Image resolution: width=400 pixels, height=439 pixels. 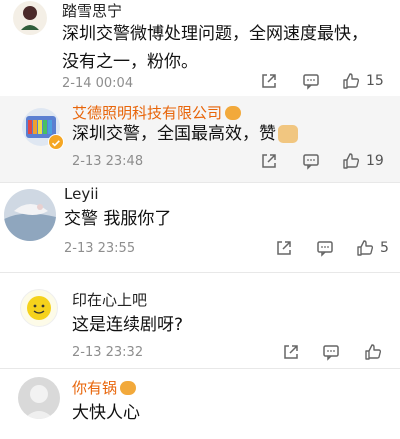 What do you see at coordinates (215, 48) in the screenshot?
I see `comment-text: 深圳交警微博处理问题，全网速度最快，没有之一，粉你。` at bounding box center [215, 48].